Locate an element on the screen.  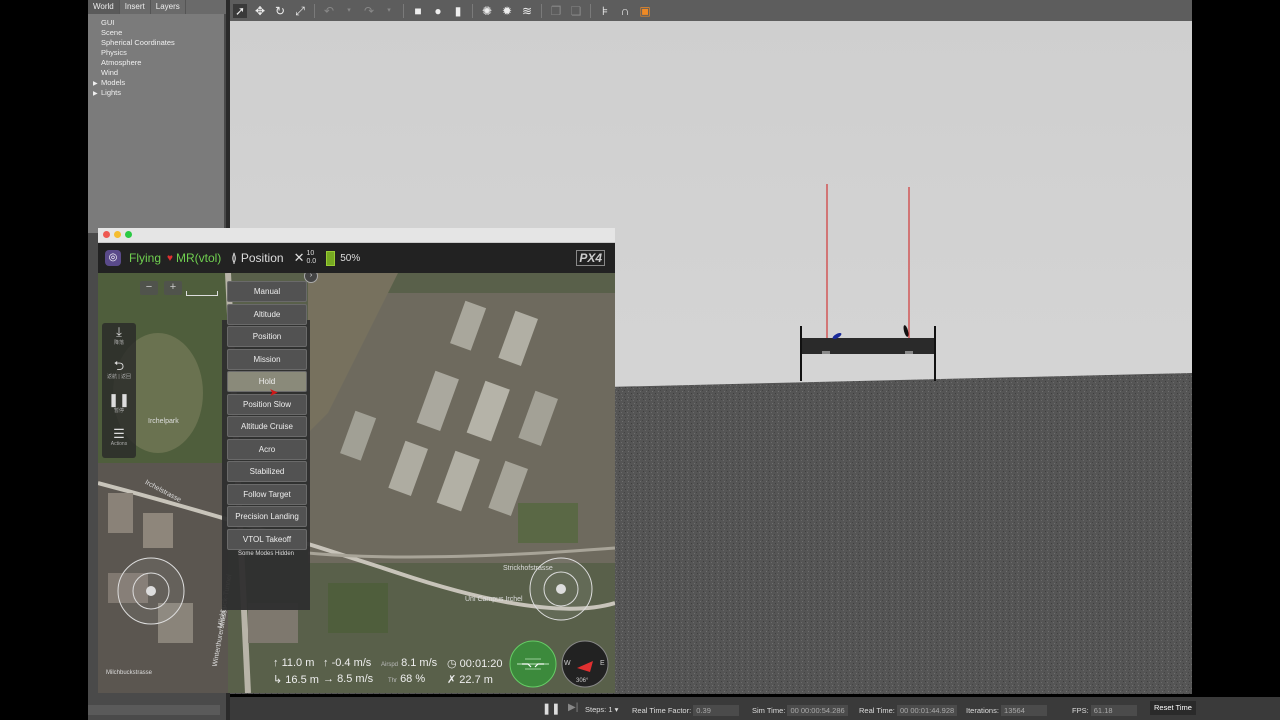
mode-follow-target: Follow Target is located at coordinates (267, 494).